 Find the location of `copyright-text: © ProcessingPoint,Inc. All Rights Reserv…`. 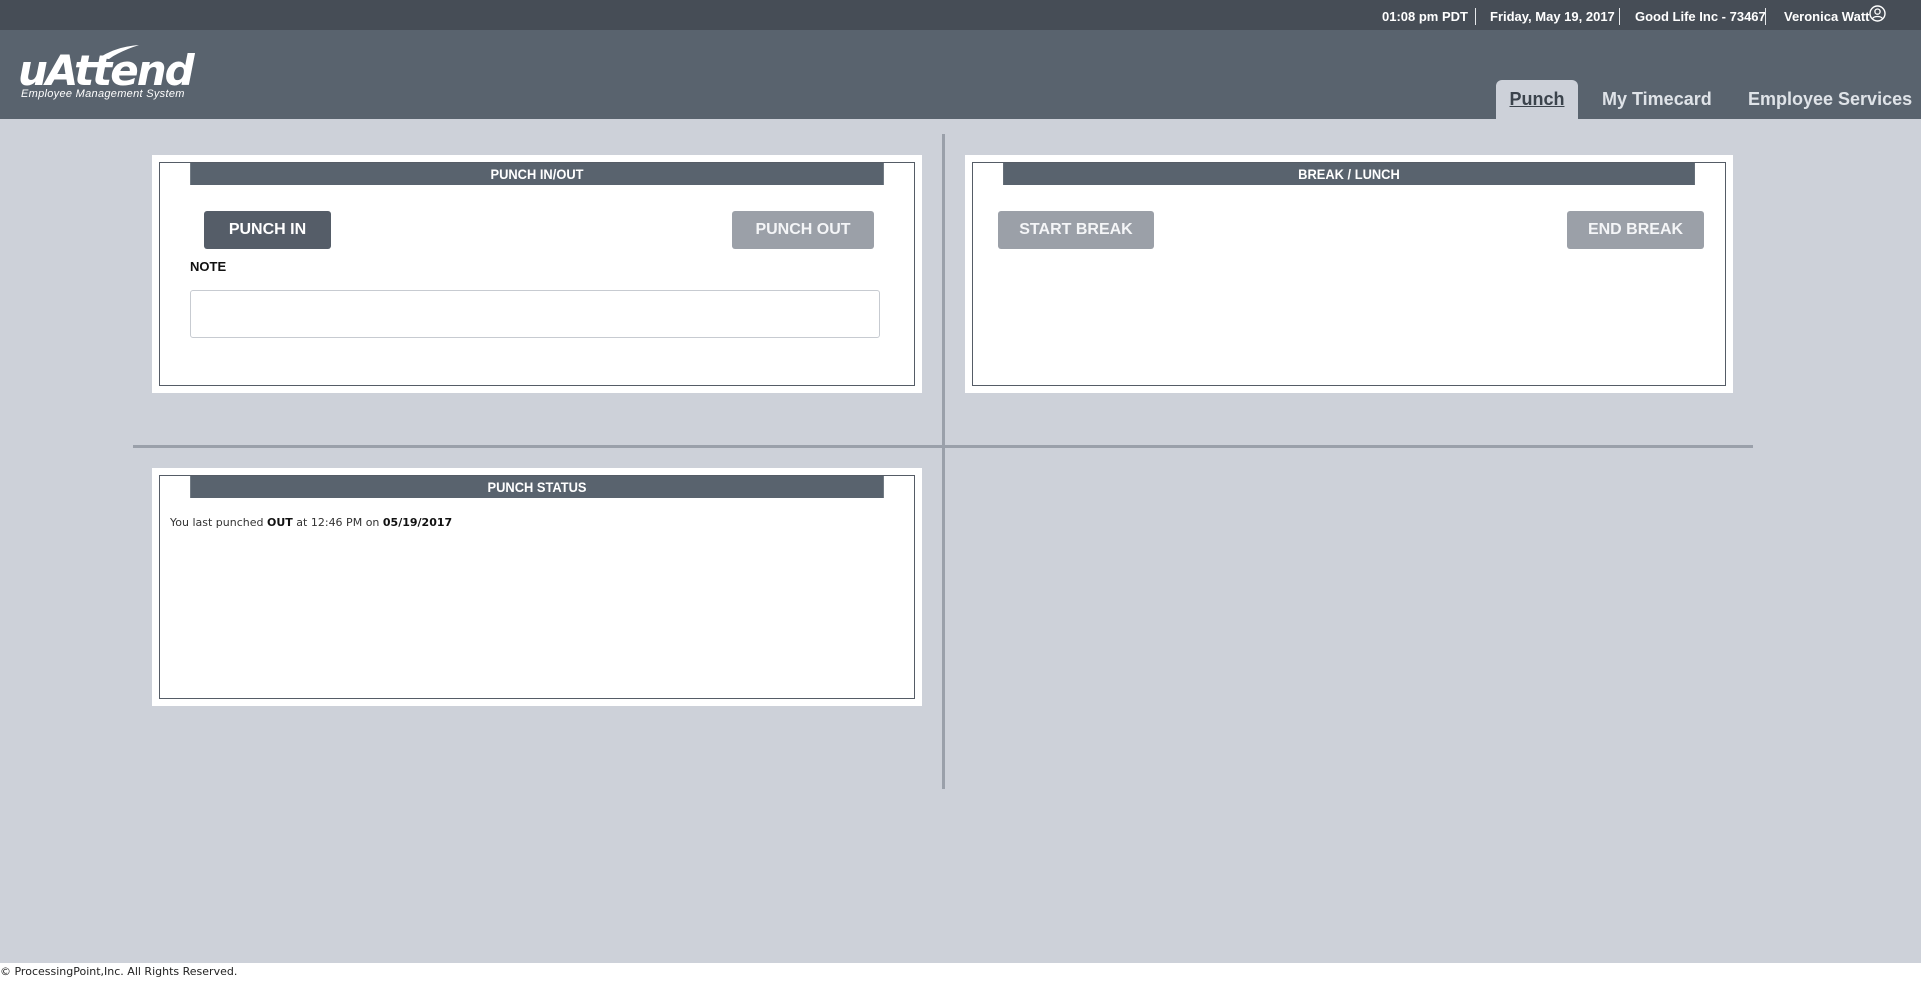

copyright-text: © ProcessingPoint,Inc. All Rights Reserv… is located at coordinates (119, 971).